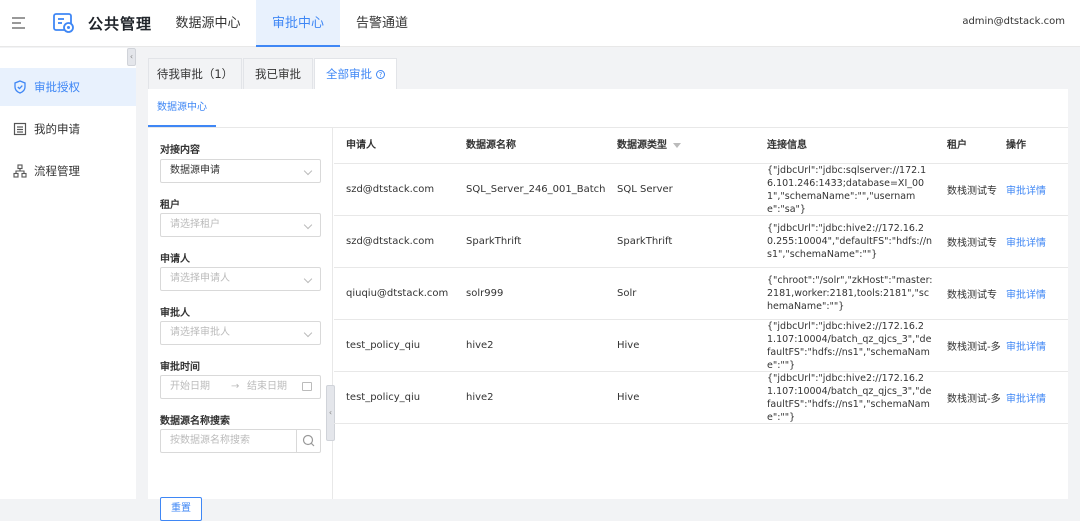  I want to click on tab-all-approvals: 全部审批?, so click(355, 73).